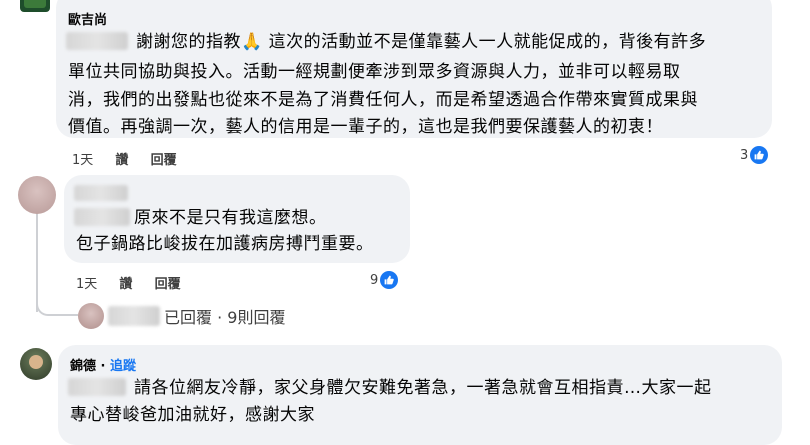 The image size is (810, 445). I want to click on avatar-face-icon, so click(36, 362).